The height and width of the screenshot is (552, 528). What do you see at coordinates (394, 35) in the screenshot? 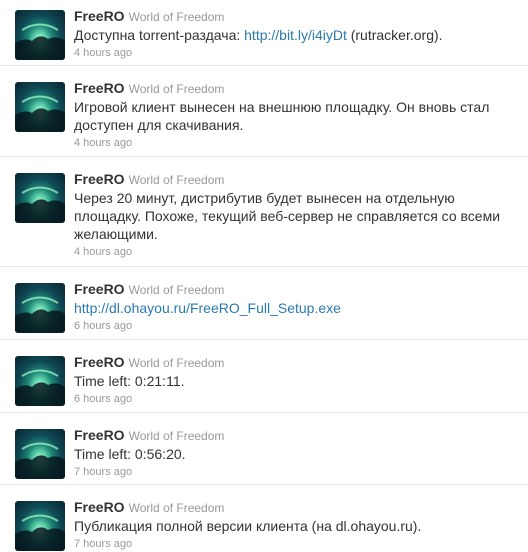
I see `tweet-text-part: (rutracker.org).` at bounding box center [394, 35].